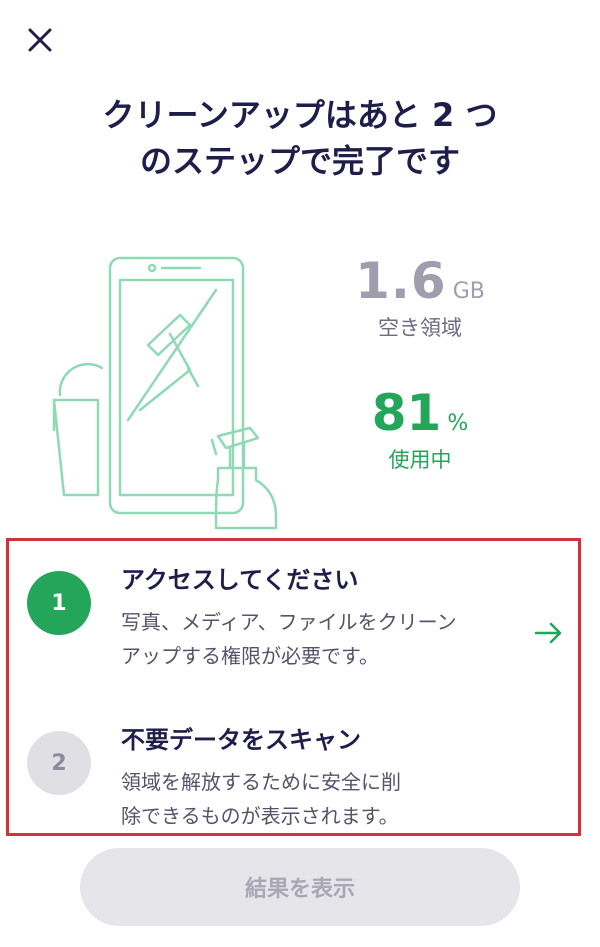 This screenshot has width=600, height=947. Describe the element at coordinates (321, 799) in the screenshot. I see `step-description: 領域を解放するために安全に削 除できるものが表示されます。` at that location.